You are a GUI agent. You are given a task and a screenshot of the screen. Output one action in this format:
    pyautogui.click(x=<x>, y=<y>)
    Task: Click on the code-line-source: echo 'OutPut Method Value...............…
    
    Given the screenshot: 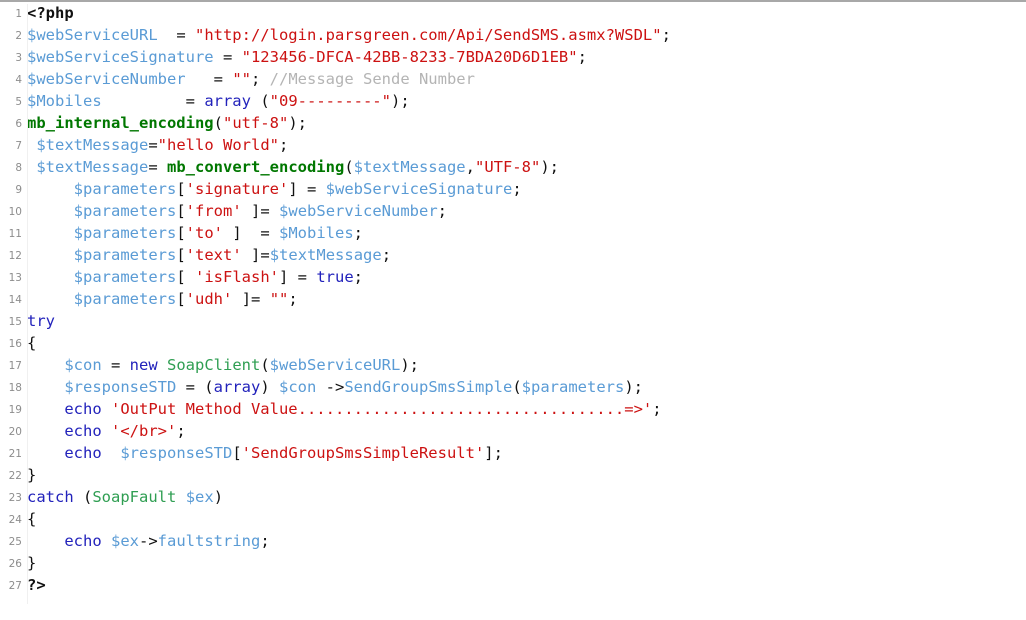 What is the action you would take?
    pyautogui.click(x=344, y=409)
    